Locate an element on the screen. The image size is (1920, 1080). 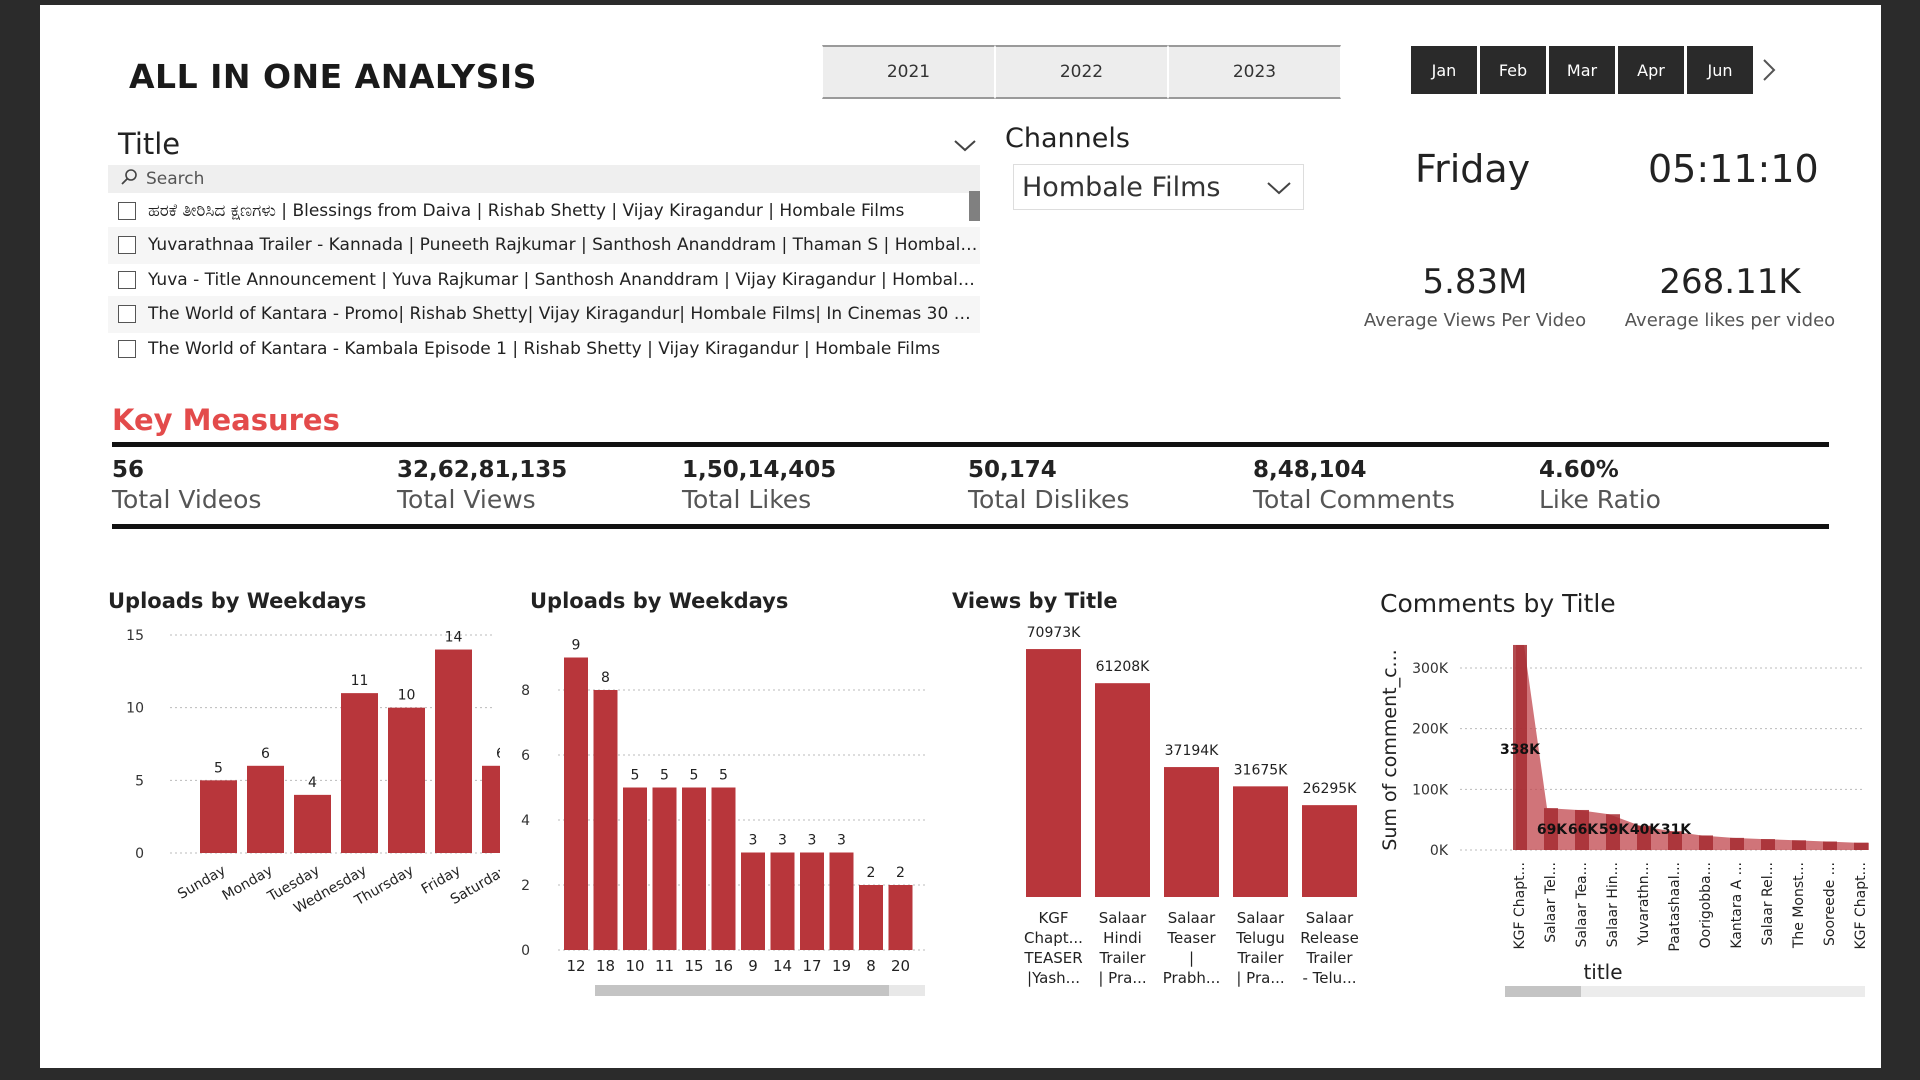
measure-label: Total Comments is located at coordinates (1354, 499).